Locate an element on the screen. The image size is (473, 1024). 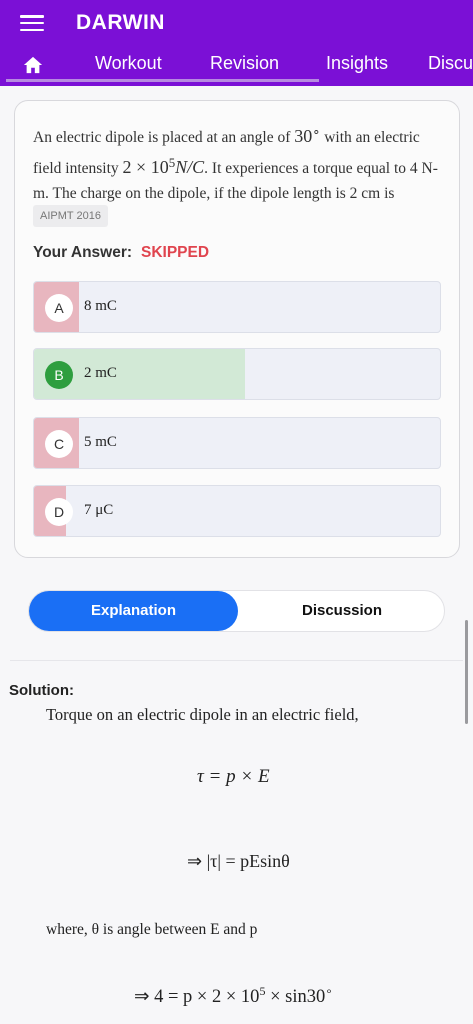
equation-3: ⇒ 4 = p × 2 × 105 × sin30∘ is located at coordinates (233, 996).